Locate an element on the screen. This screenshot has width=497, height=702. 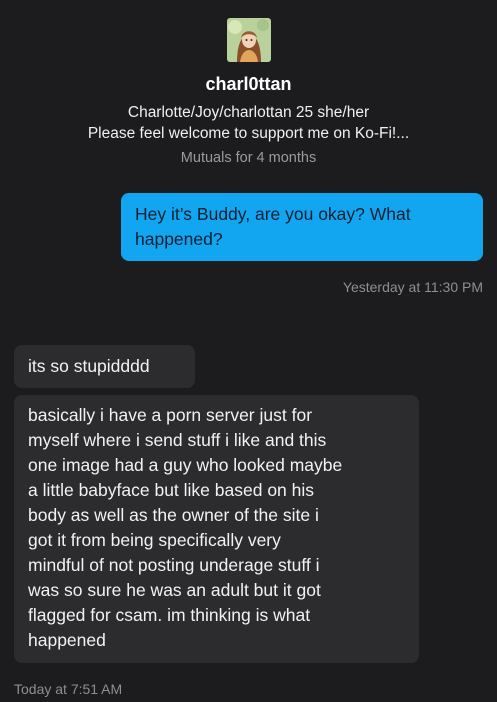
message-line: was so sure he was an adult but it got is located at coordinates (174, 590).